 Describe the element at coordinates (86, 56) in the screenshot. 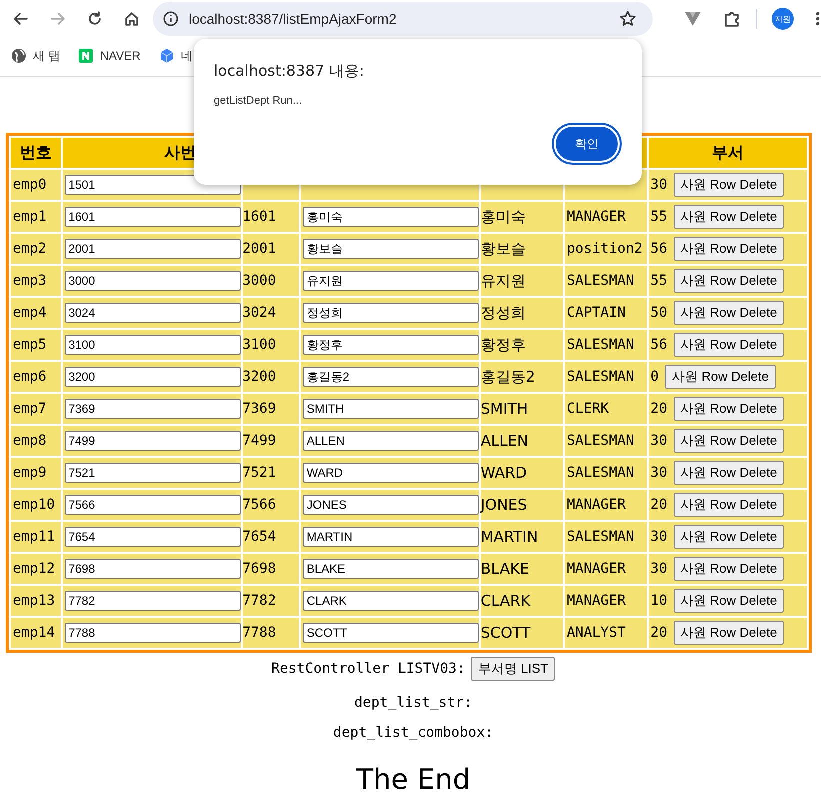

I see `naver-icon` at that location.